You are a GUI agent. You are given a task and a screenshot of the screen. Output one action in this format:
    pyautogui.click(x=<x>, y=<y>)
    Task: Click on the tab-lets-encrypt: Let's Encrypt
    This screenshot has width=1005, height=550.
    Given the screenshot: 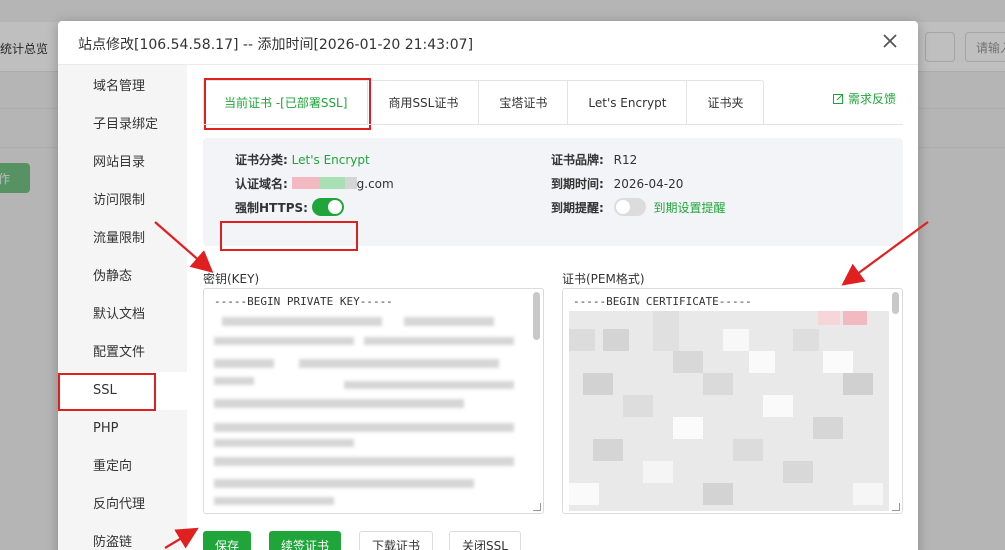 What is the action you would take?
    pyautogui.click(x=628, y=103)
    